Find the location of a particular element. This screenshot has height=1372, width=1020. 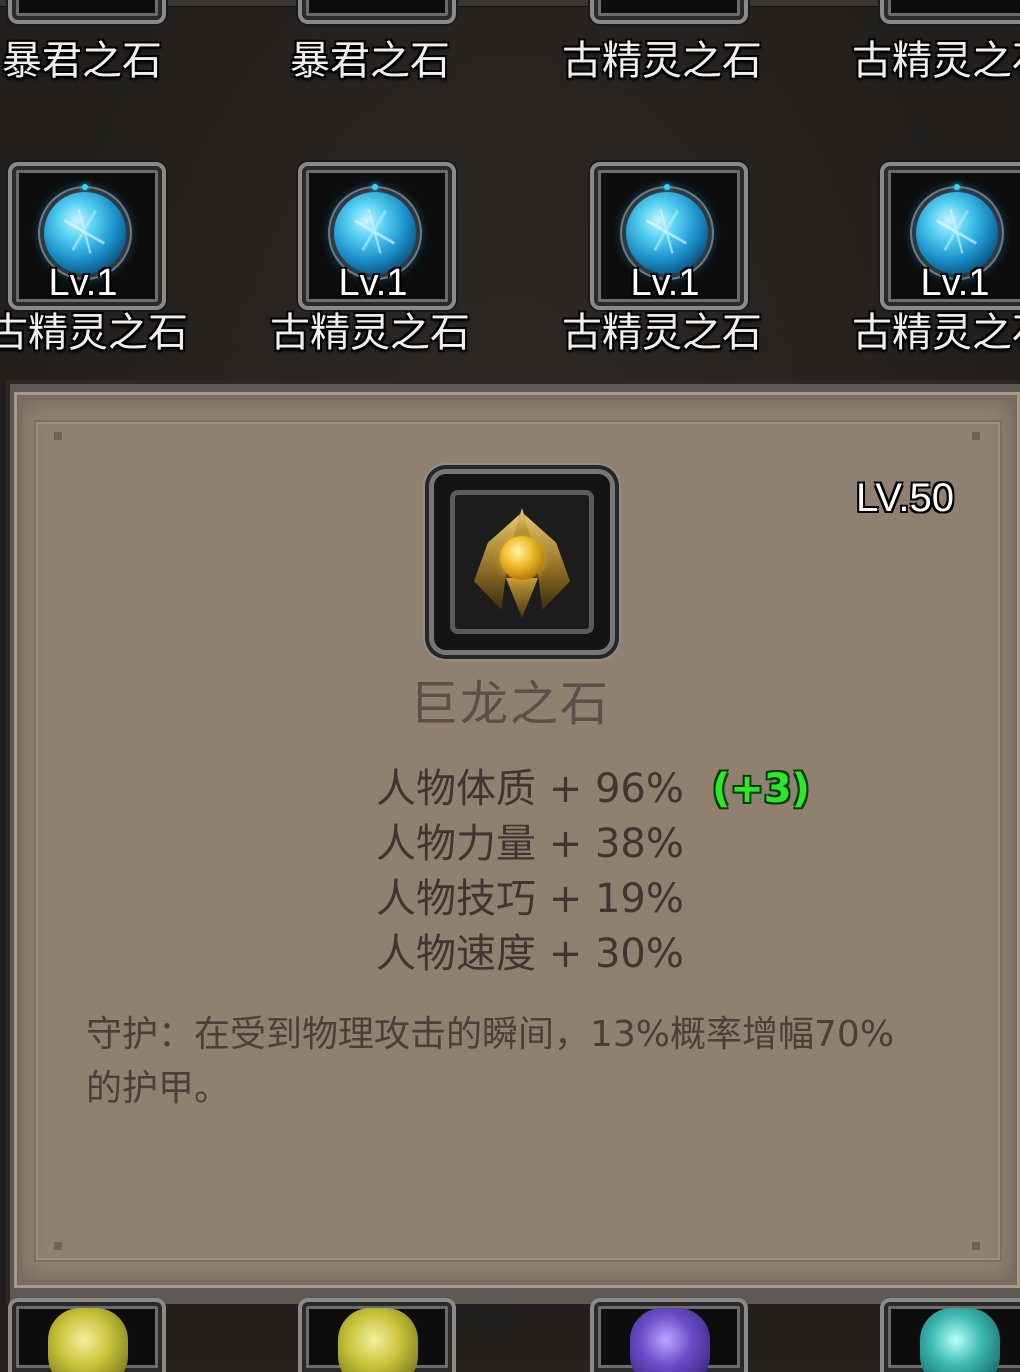

item-level: LV.50 is located at coordinates (905, 498).